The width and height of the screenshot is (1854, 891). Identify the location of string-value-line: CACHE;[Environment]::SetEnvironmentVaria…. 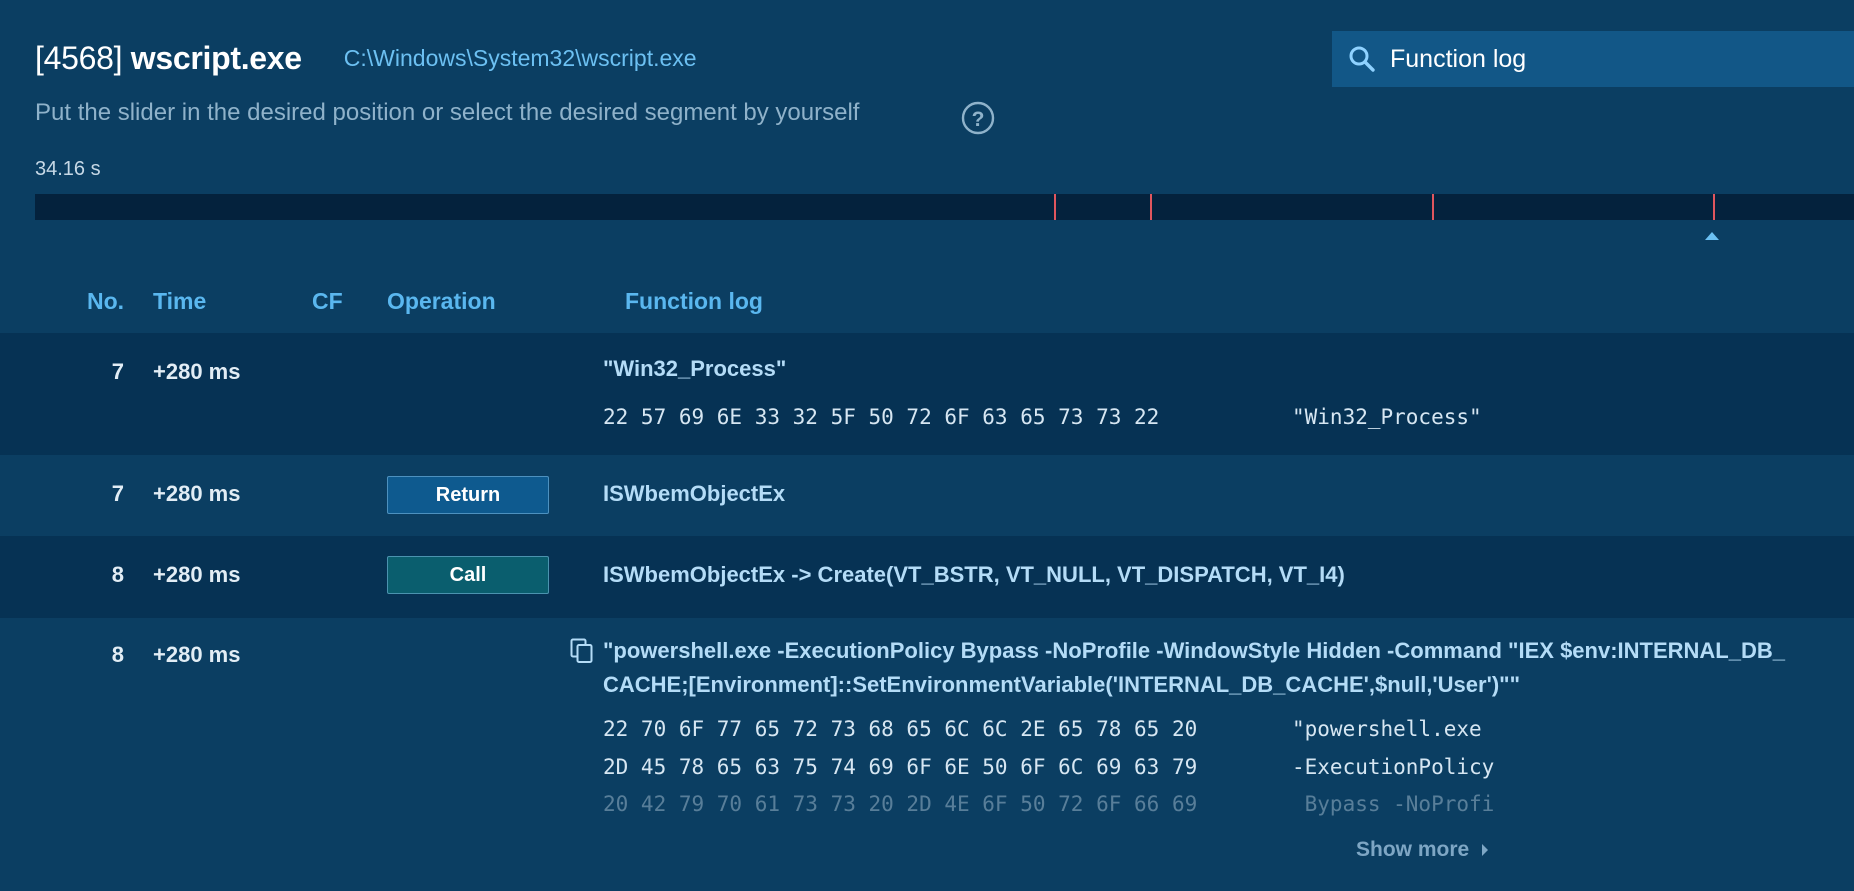
(1062, 684).